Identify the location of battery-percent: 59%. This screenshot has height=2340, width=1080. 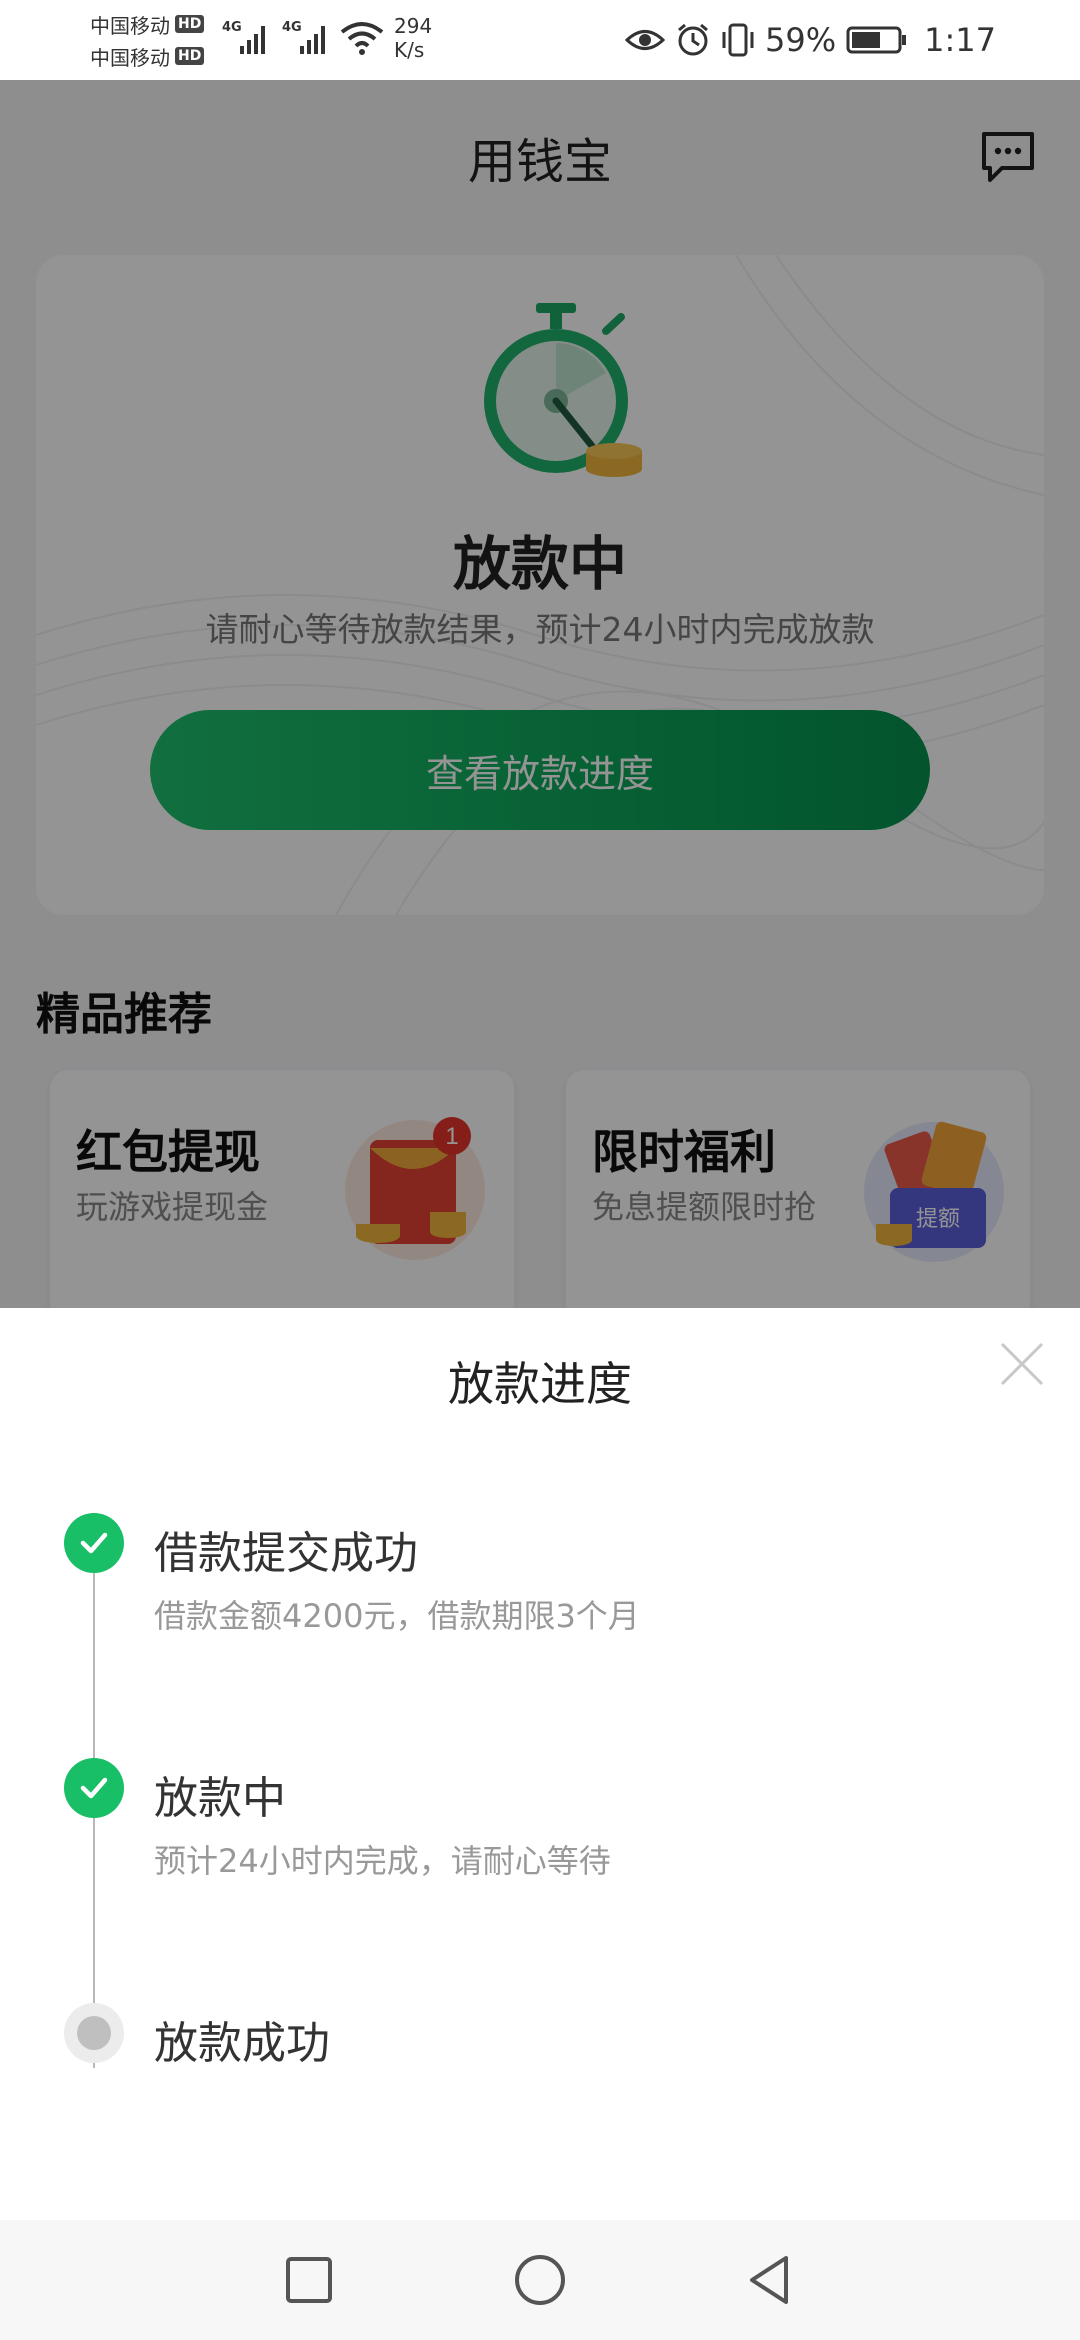
(801, 40).